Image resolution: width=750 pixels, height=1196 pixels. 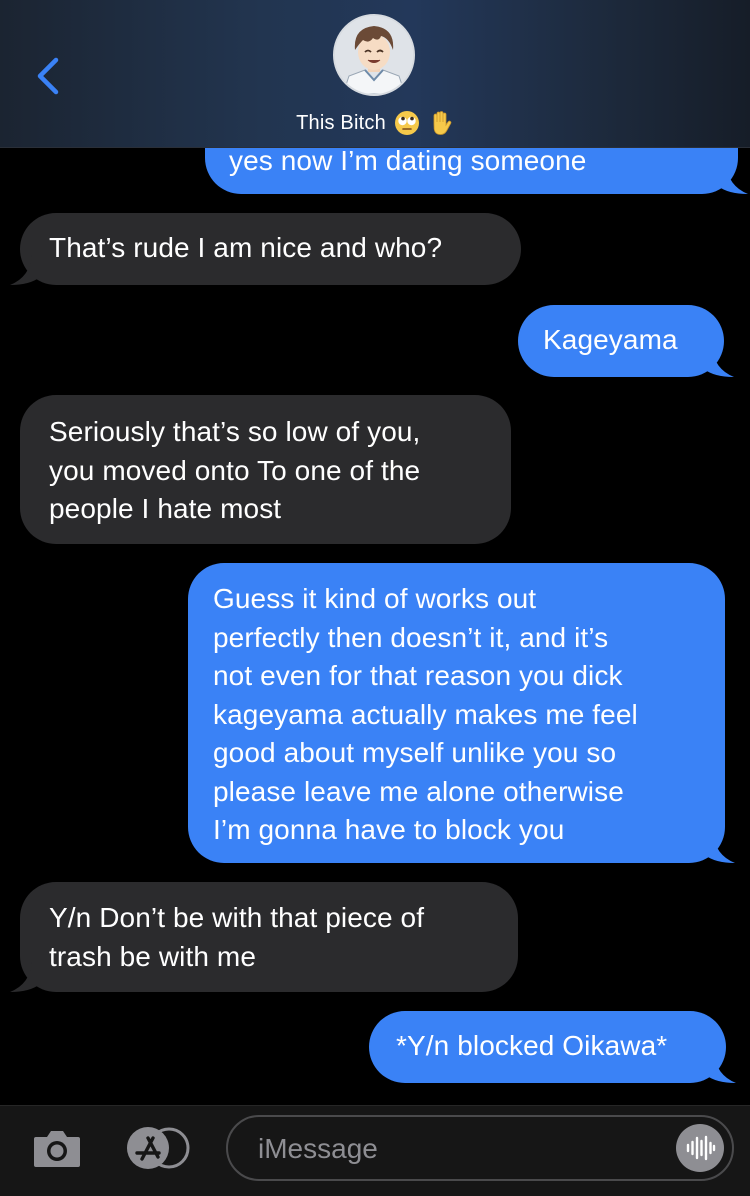 What do you see at coordinates (408, 160) in the screenshot?
I see `message-text: yes now I’m dating someone` at bounding box center [408, 160].